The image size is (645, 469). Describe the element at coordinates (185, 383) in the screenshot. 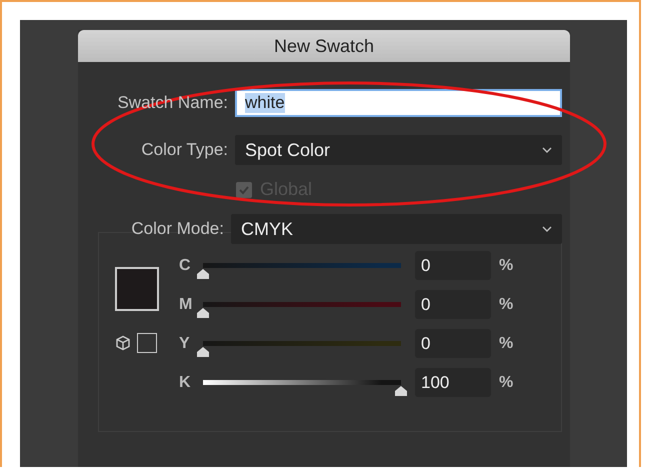

I see `channel-label: K` at that location.